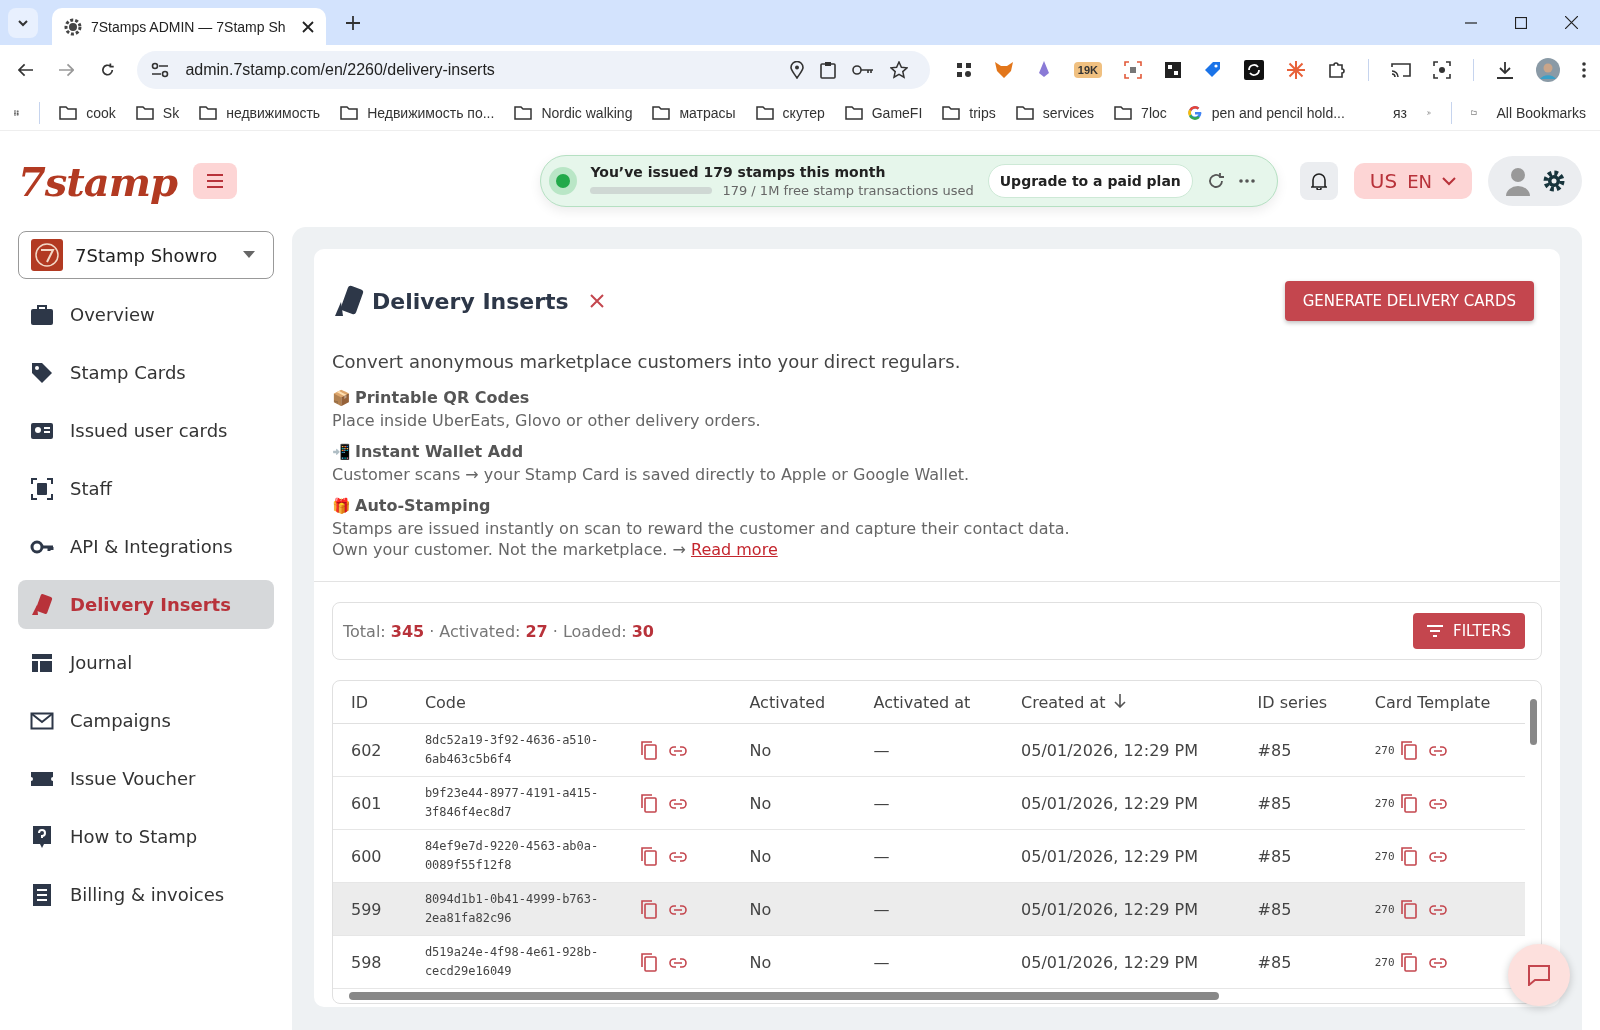  I want to click on sidebar-item: Overview, so click(146, 314).